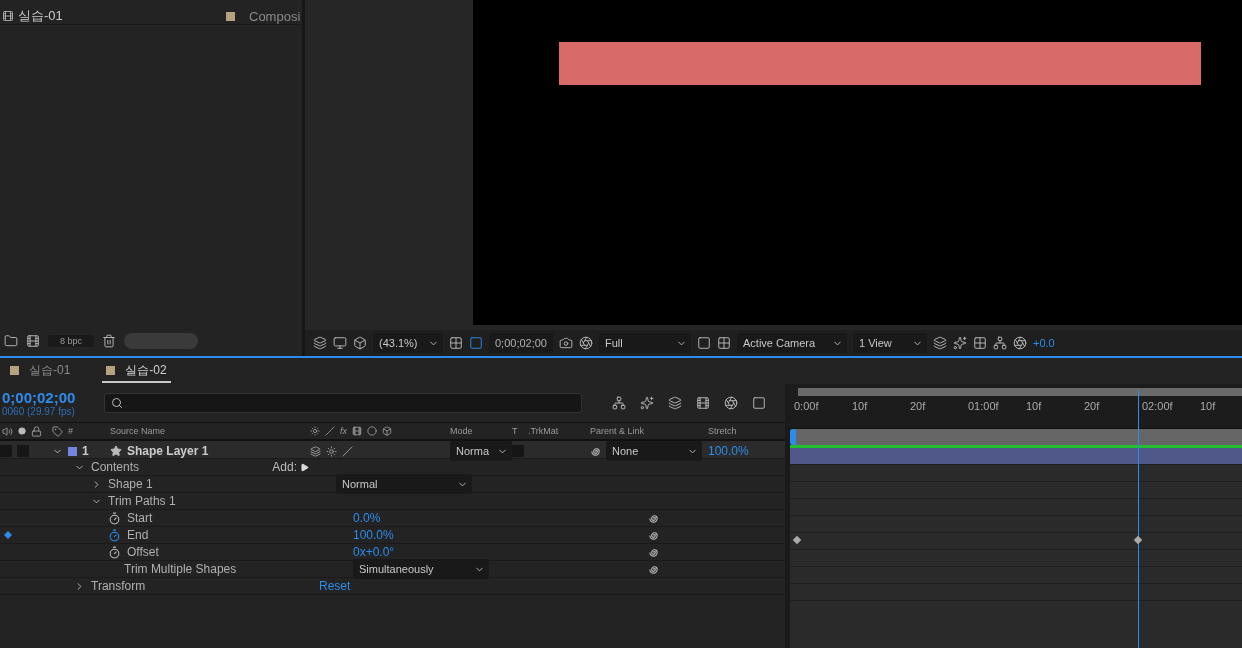 Image resolution: width=1242 pixels, height=648 pixels. Describe the element at coordinates (1044, 343) in the screenshot. I see `exposure-value: +0.0` at that location.